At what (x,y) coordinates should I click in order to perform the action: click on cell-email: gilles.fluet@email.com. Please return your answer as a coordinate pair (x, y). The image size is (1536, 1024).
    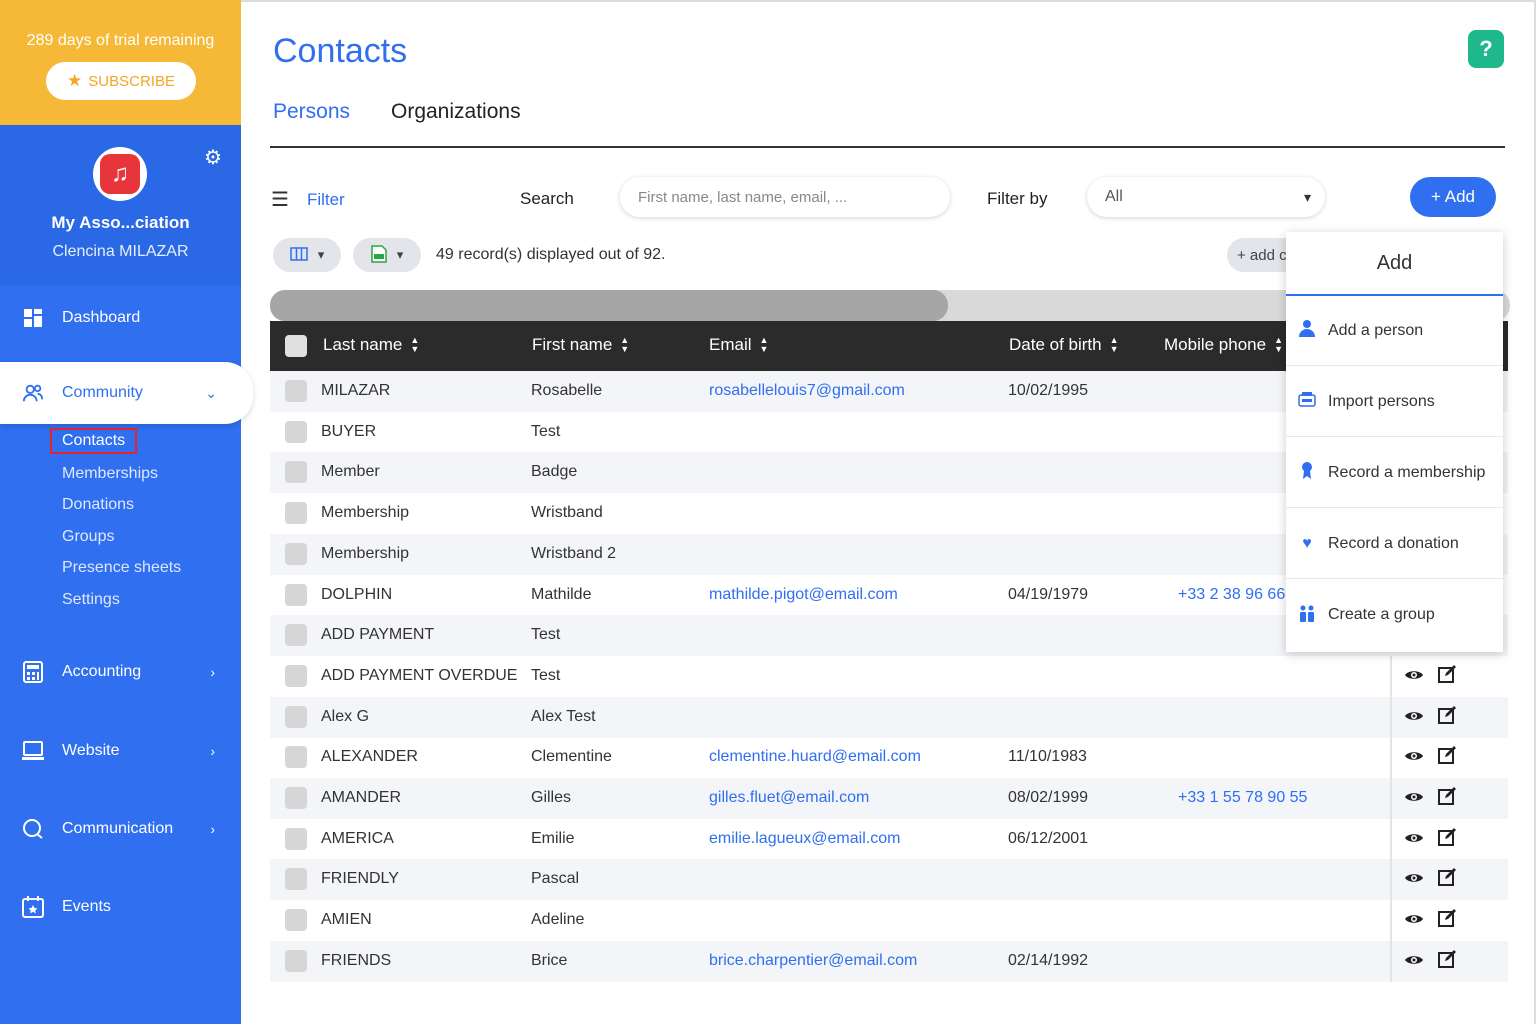
    Looking at the image, I should click on (789, 798).